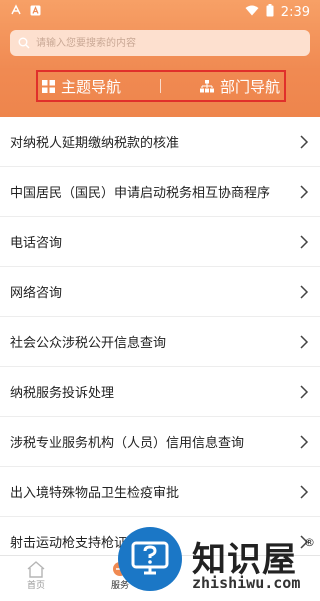 This screenshot has height=601, width=320. Describe the element at coordinates (62, 393) in the screenshot. I see `list-item-label: 纳税服务投诉处理` at that location.